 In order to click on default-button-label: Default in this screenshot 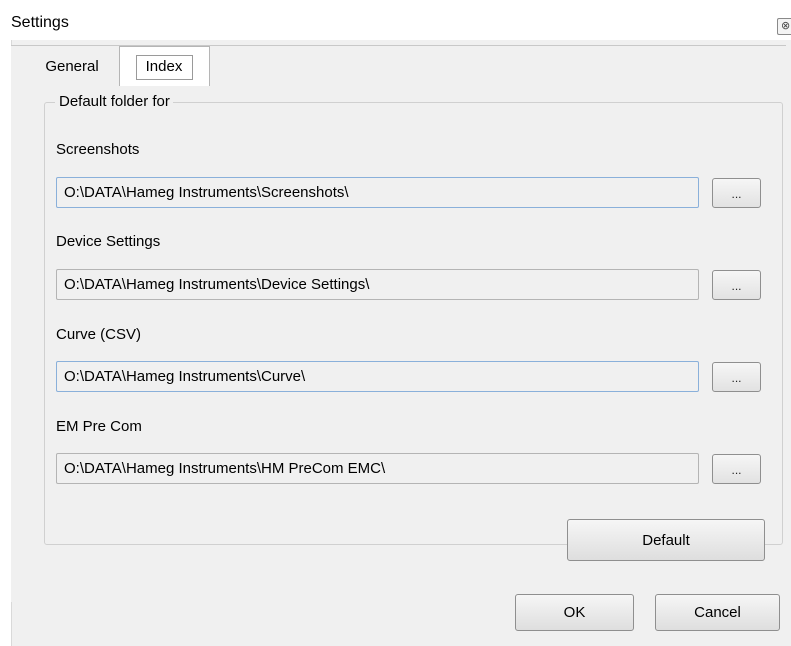, I will do `click(666, 540)`.